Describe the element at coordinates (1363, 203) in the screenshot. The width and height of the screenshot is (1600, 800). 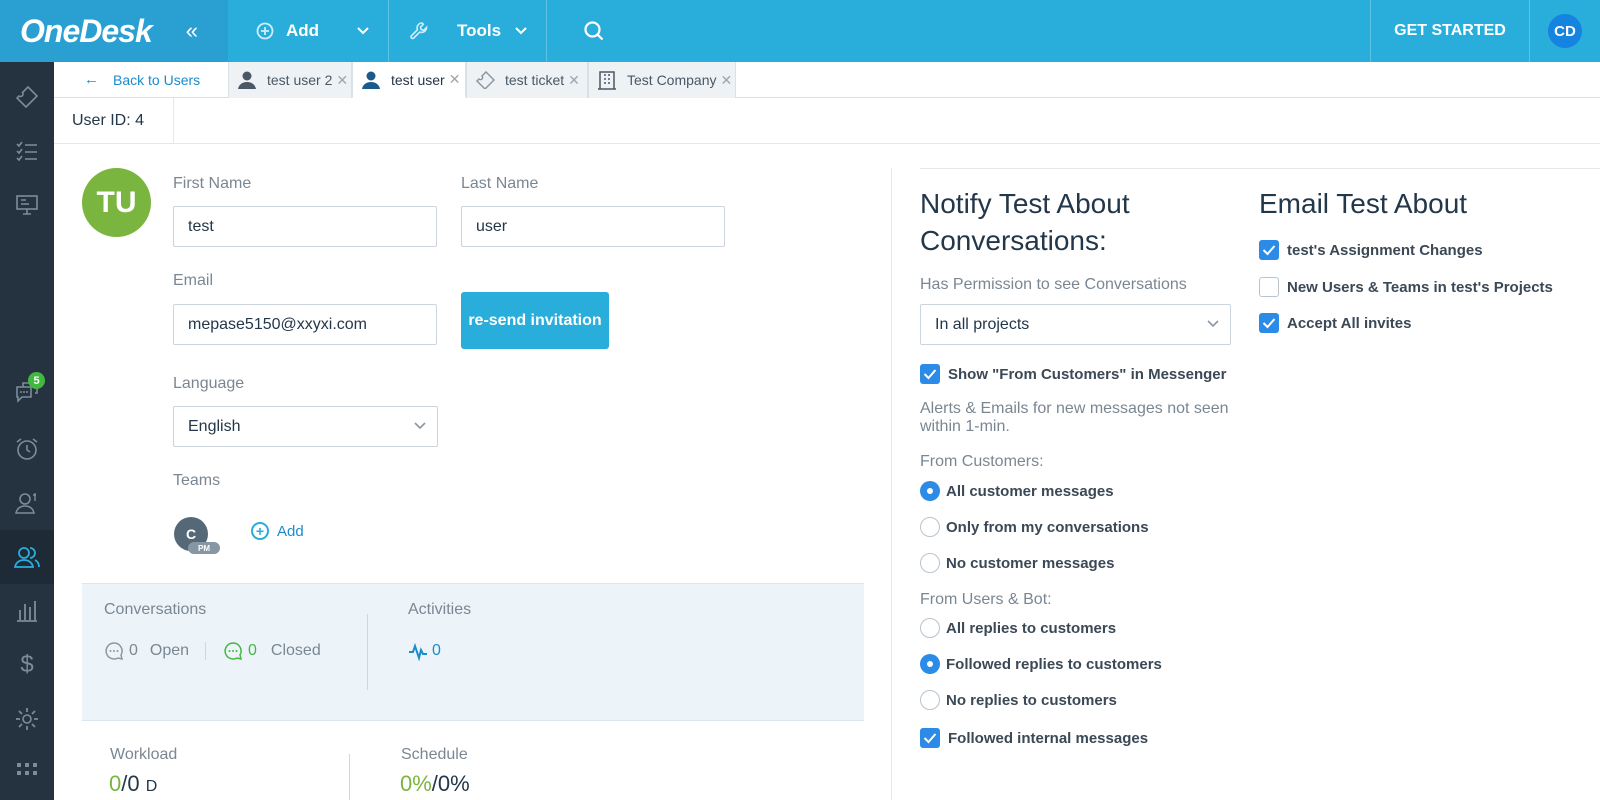
I see `email-about-title: Email Test About` at that location.